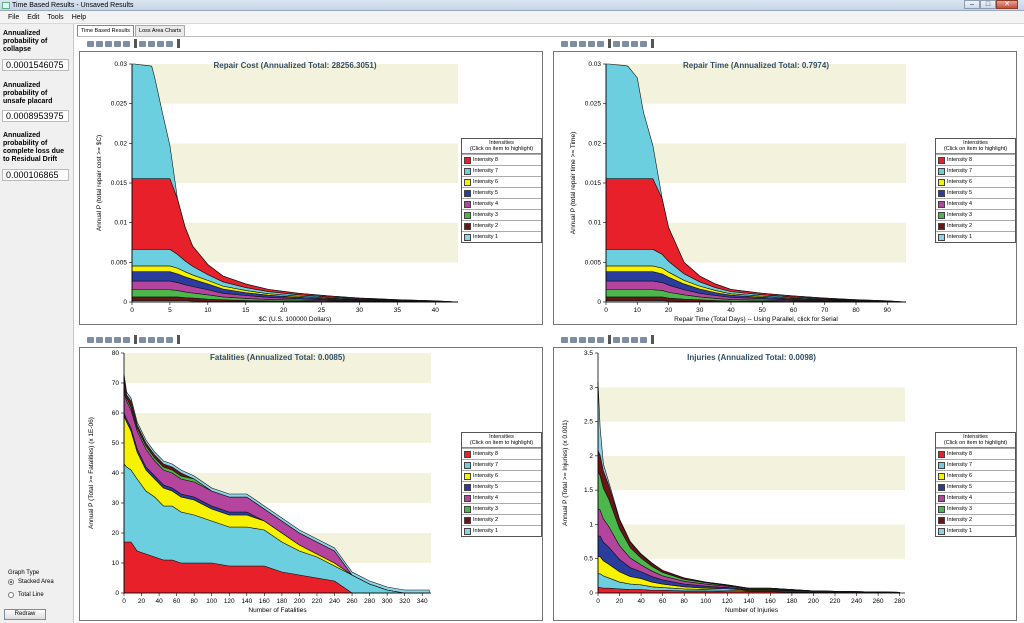 The width and height of the screenshot is (1024, 623). Describe the element at coordinates (422, 601) in the screenshot. I see `x-tick-label: 340` at that location.